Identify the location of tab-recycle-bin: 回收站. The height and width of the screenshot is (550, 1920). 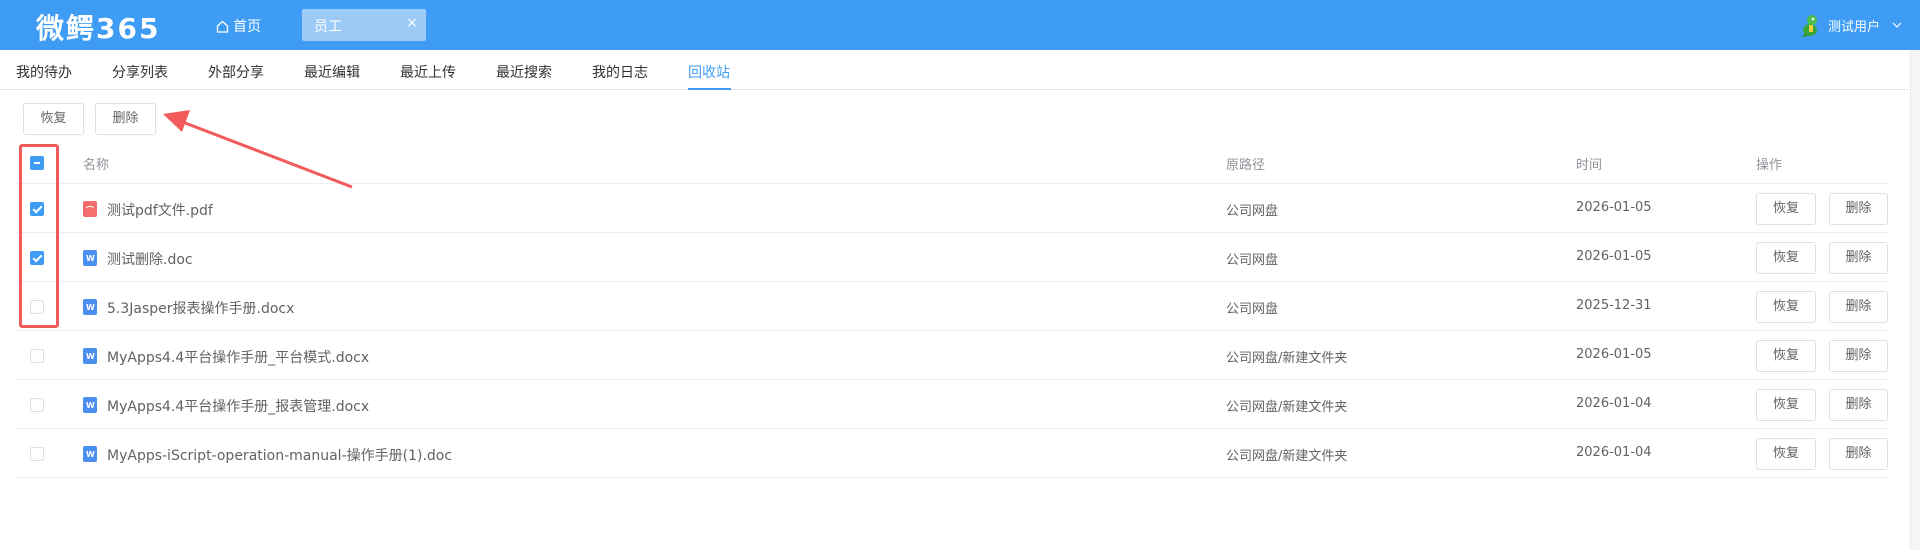
(709, 72).